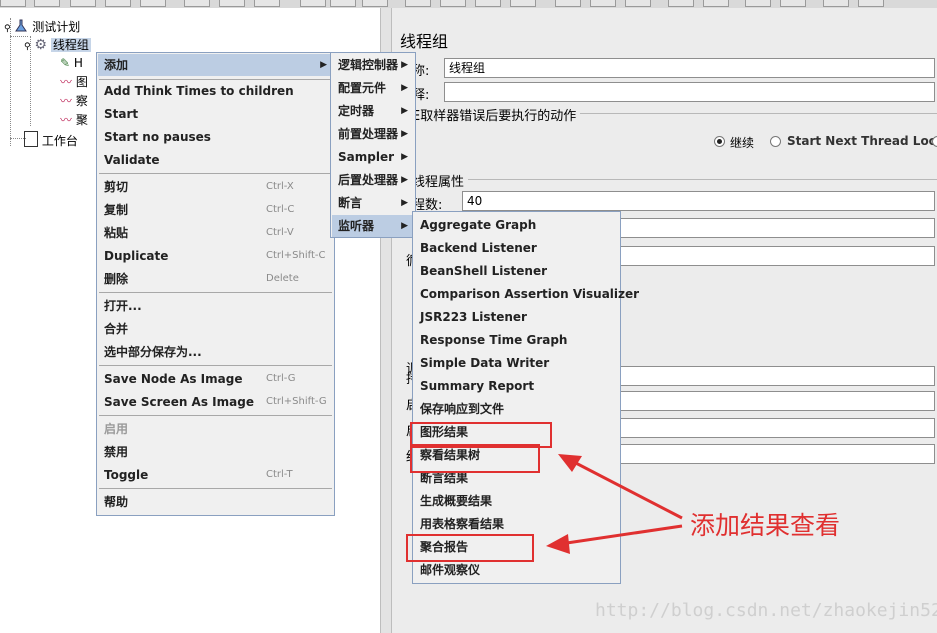 The width and height of the screenshot is (937, 633). I want to click on tree-item-label: 聚, so click(81, 120).